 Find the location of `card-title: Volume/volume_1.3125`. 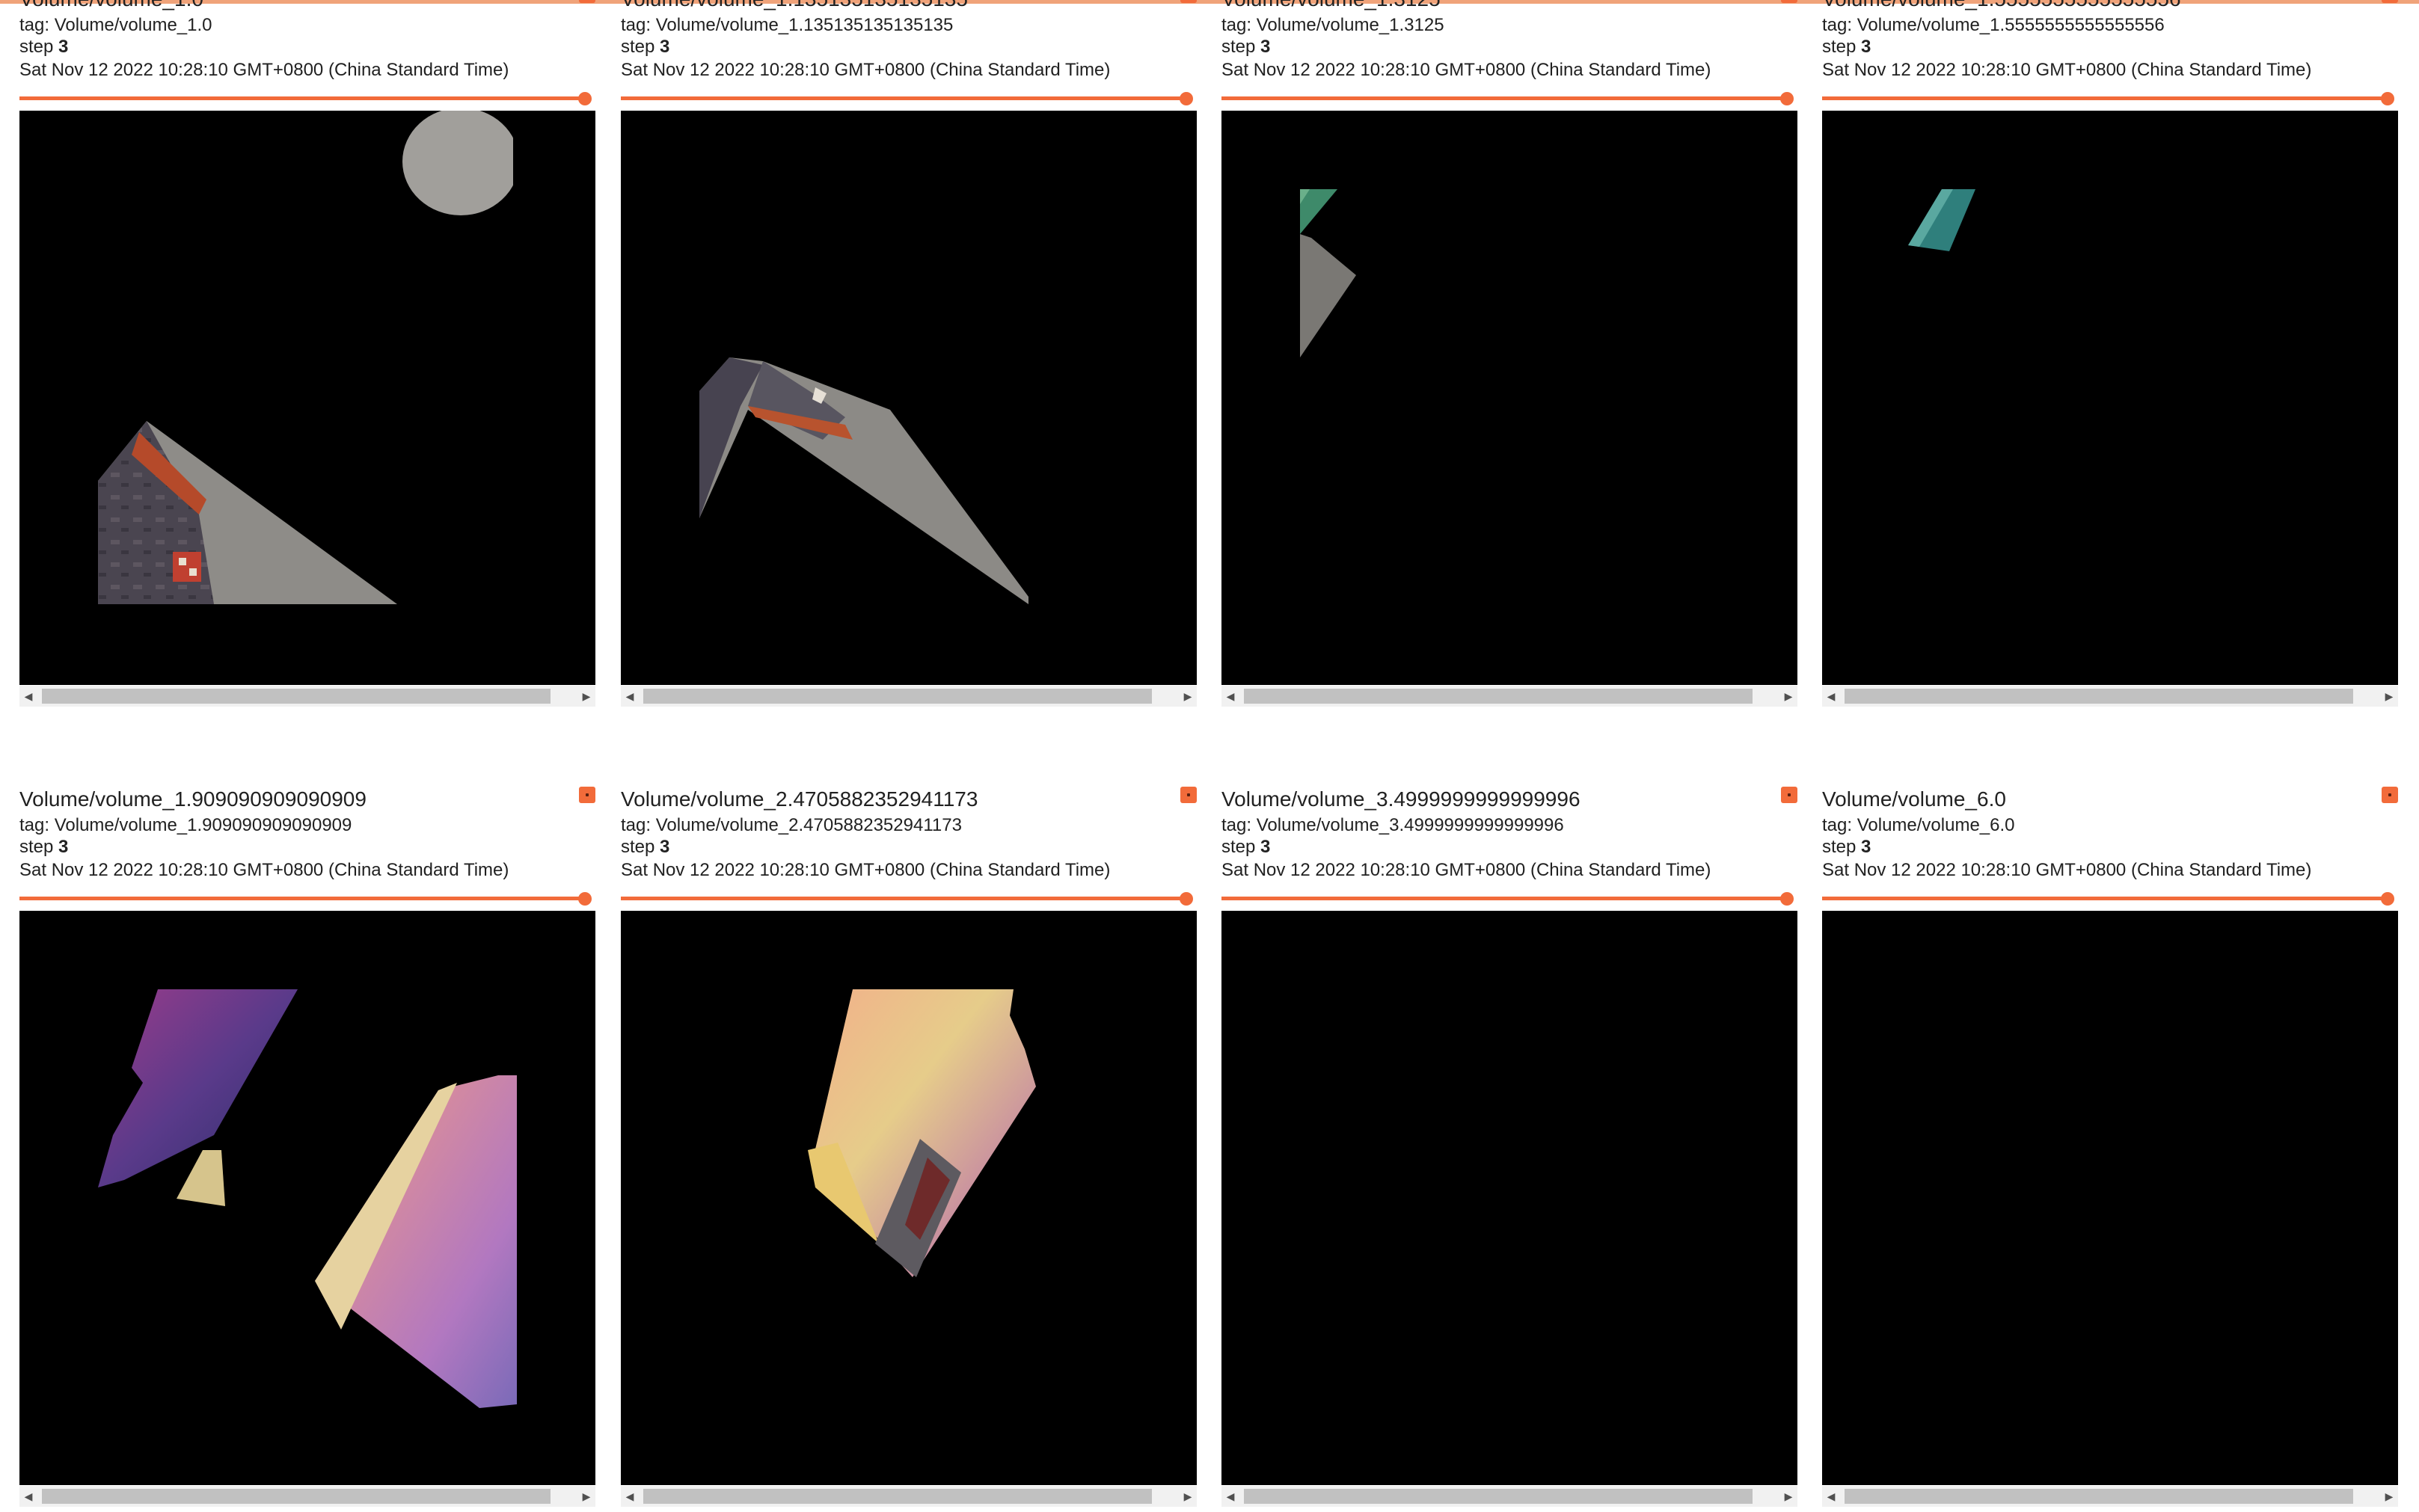

card-title: Volume/volume_1.3125 is located at coordinates (1331, 6).